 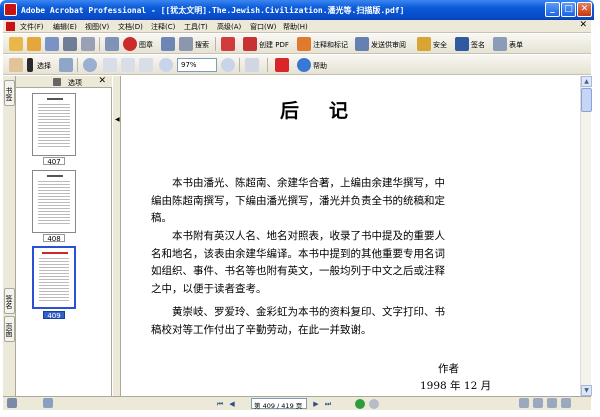 I want to click on zoom-input: 97%, so click(x=197, y=65).